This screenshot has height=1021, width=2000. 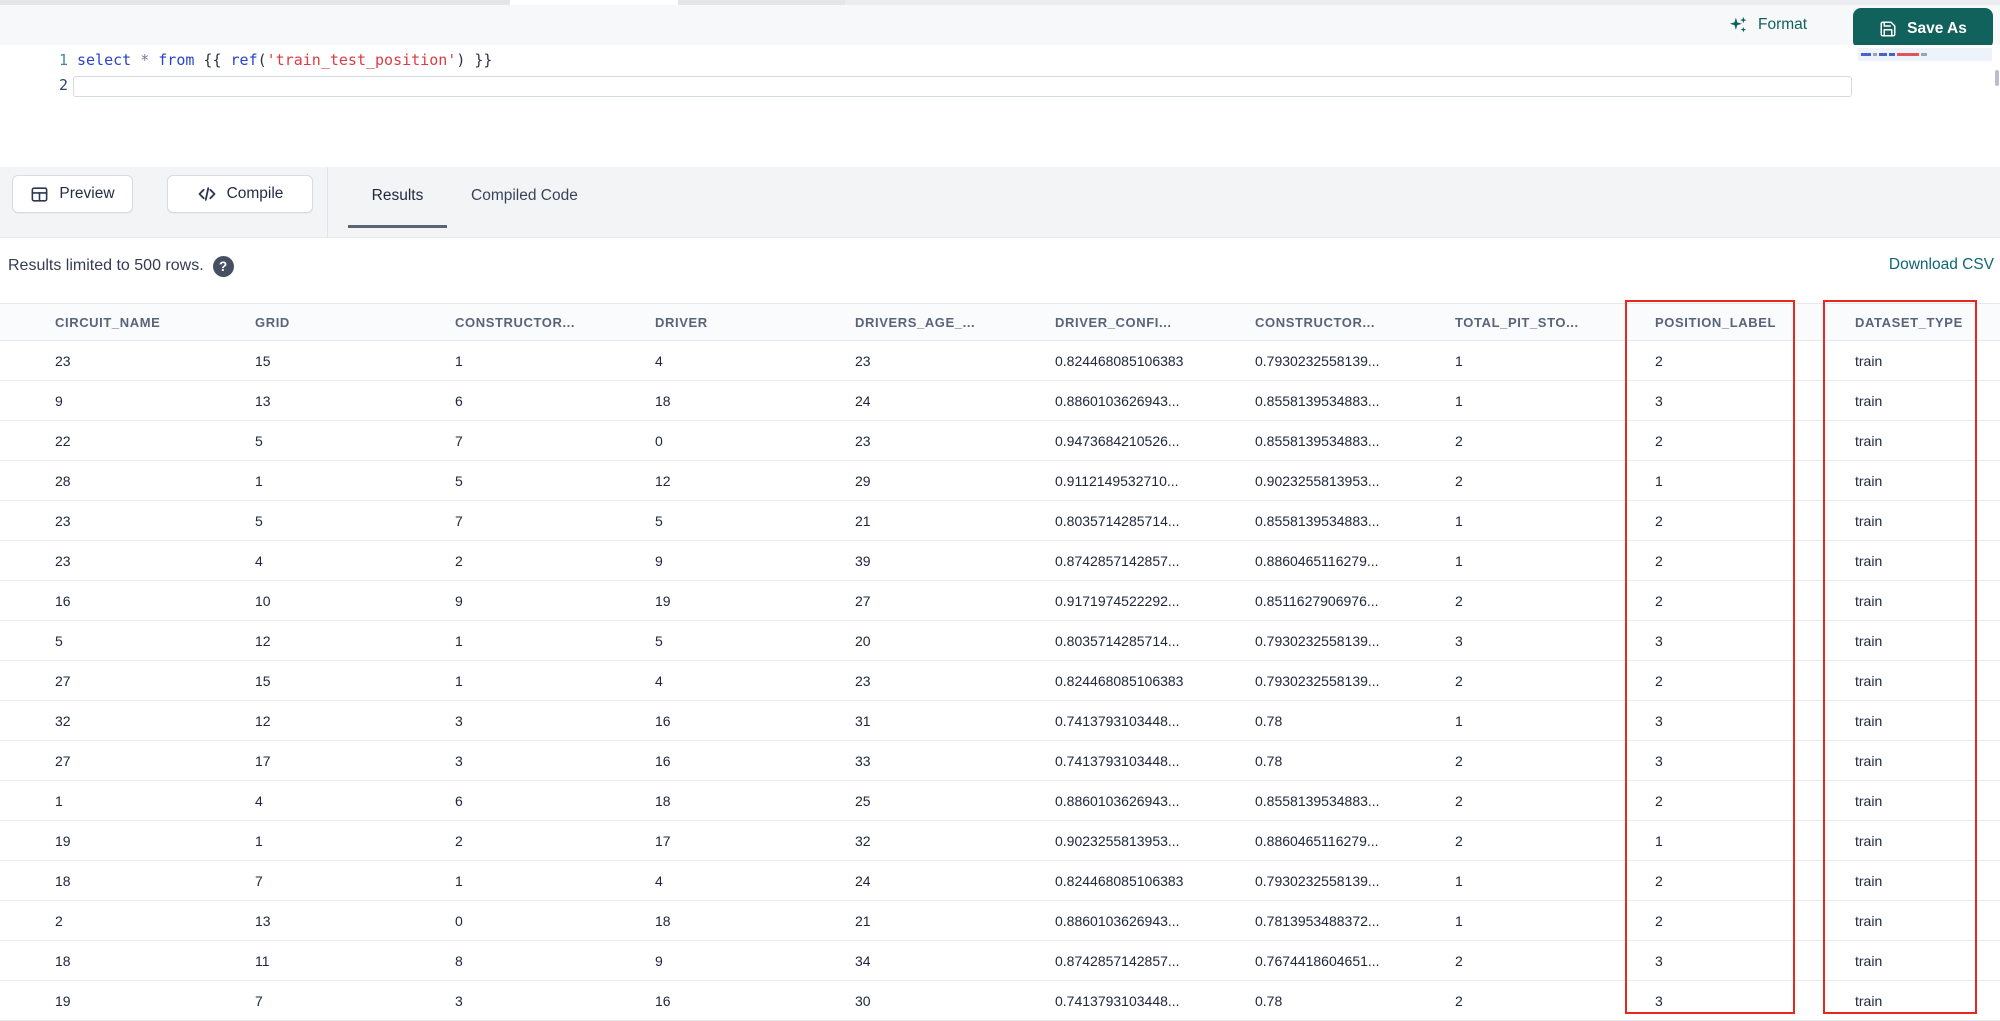 I want to click on active-tab-underline, so click(x=397, y=226).